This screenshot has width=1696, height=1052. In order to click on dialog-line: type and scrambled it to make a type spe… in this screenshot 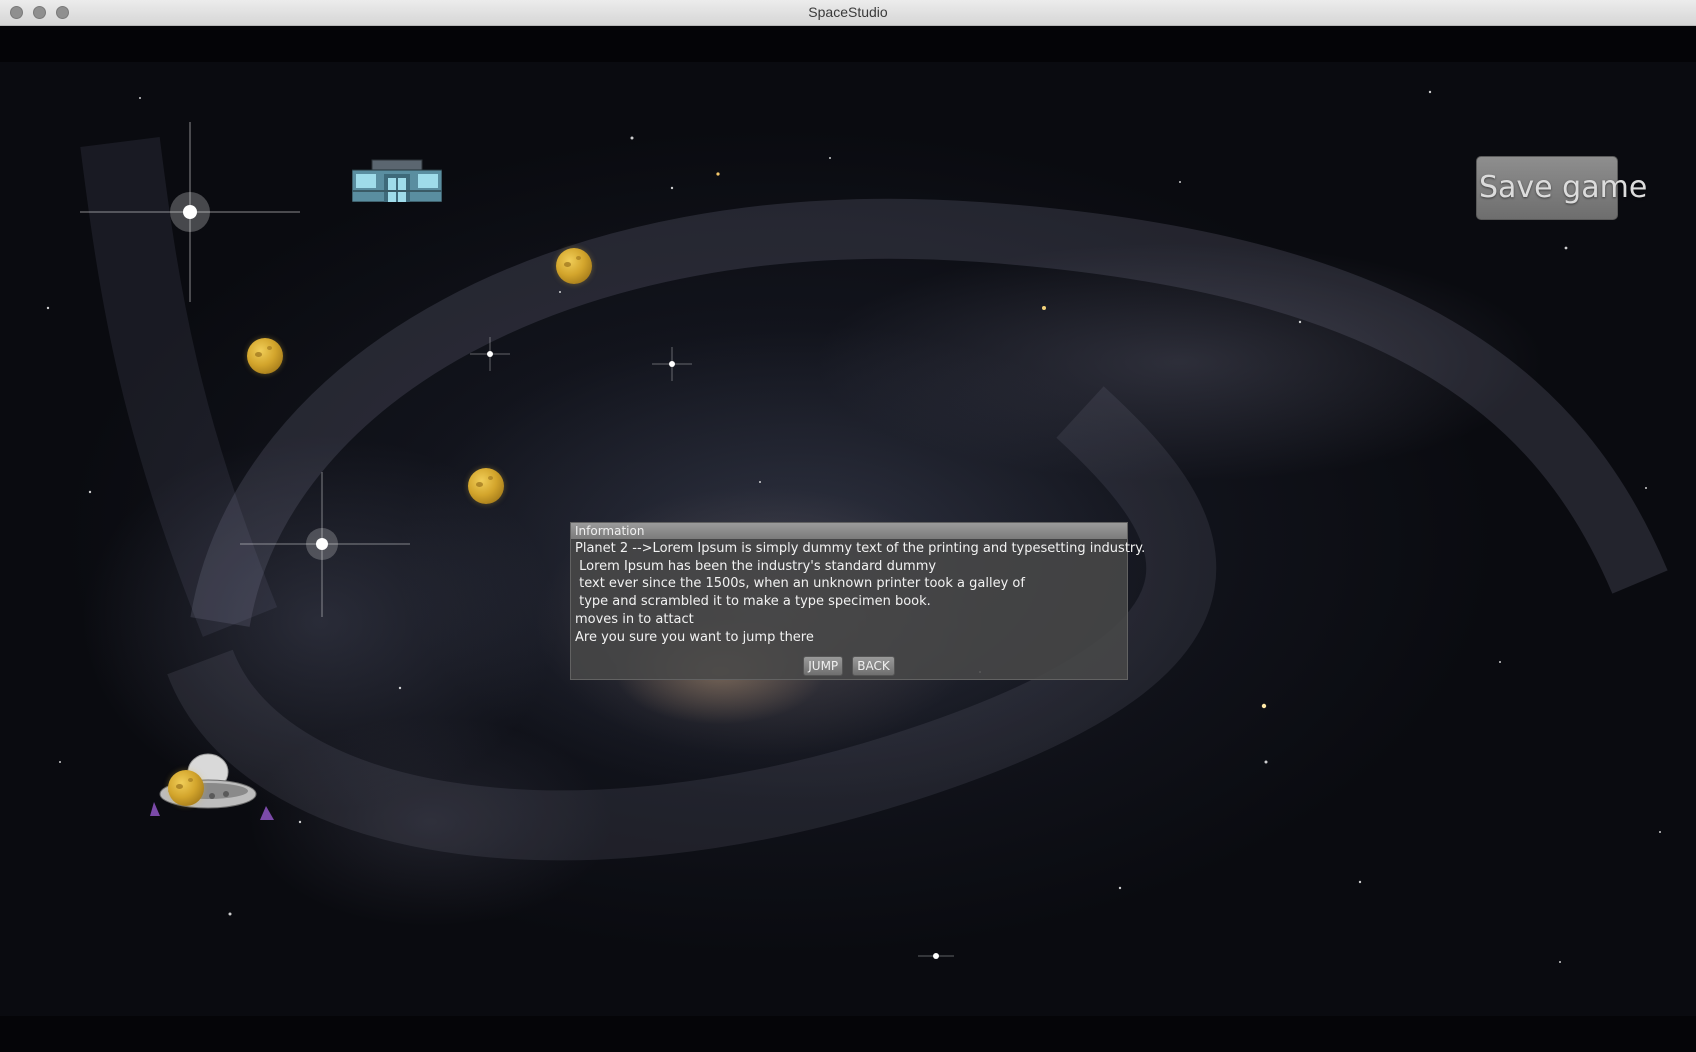, I will do `click(753, 602)`.